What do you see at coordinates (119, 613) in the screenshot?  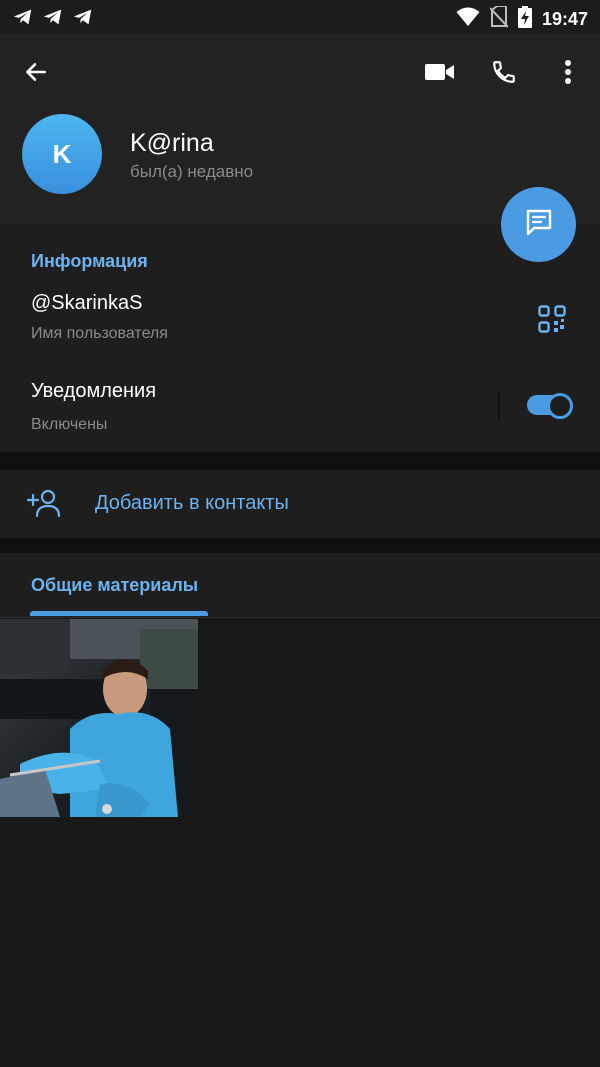 I see `tab-indicator` at bounding box center [119, 613].